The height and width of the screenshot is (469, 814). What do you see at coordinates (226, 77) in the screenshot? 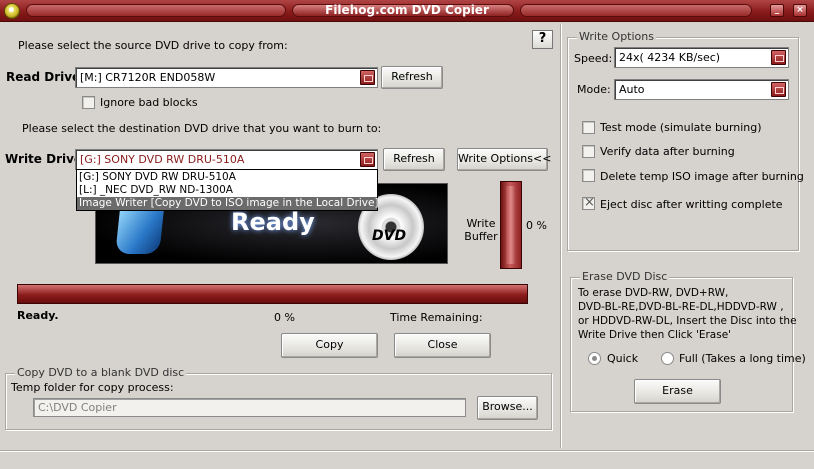
I see `read-drive-select: [M:] CR7120R END058W` at bounding box center [226, 77].